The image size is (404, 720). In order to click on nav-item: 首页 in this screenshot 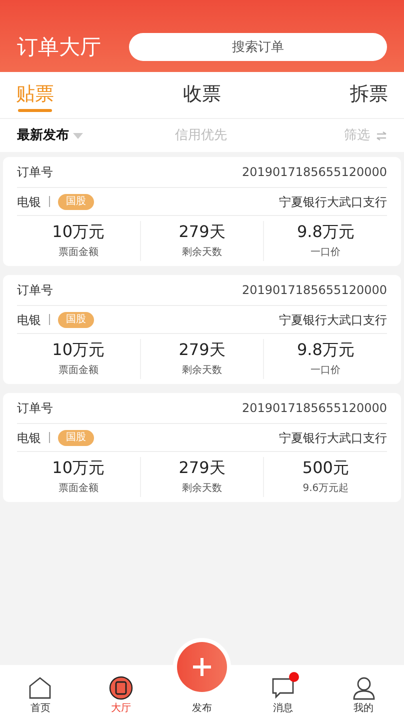, I will do `click(40, 709)`.